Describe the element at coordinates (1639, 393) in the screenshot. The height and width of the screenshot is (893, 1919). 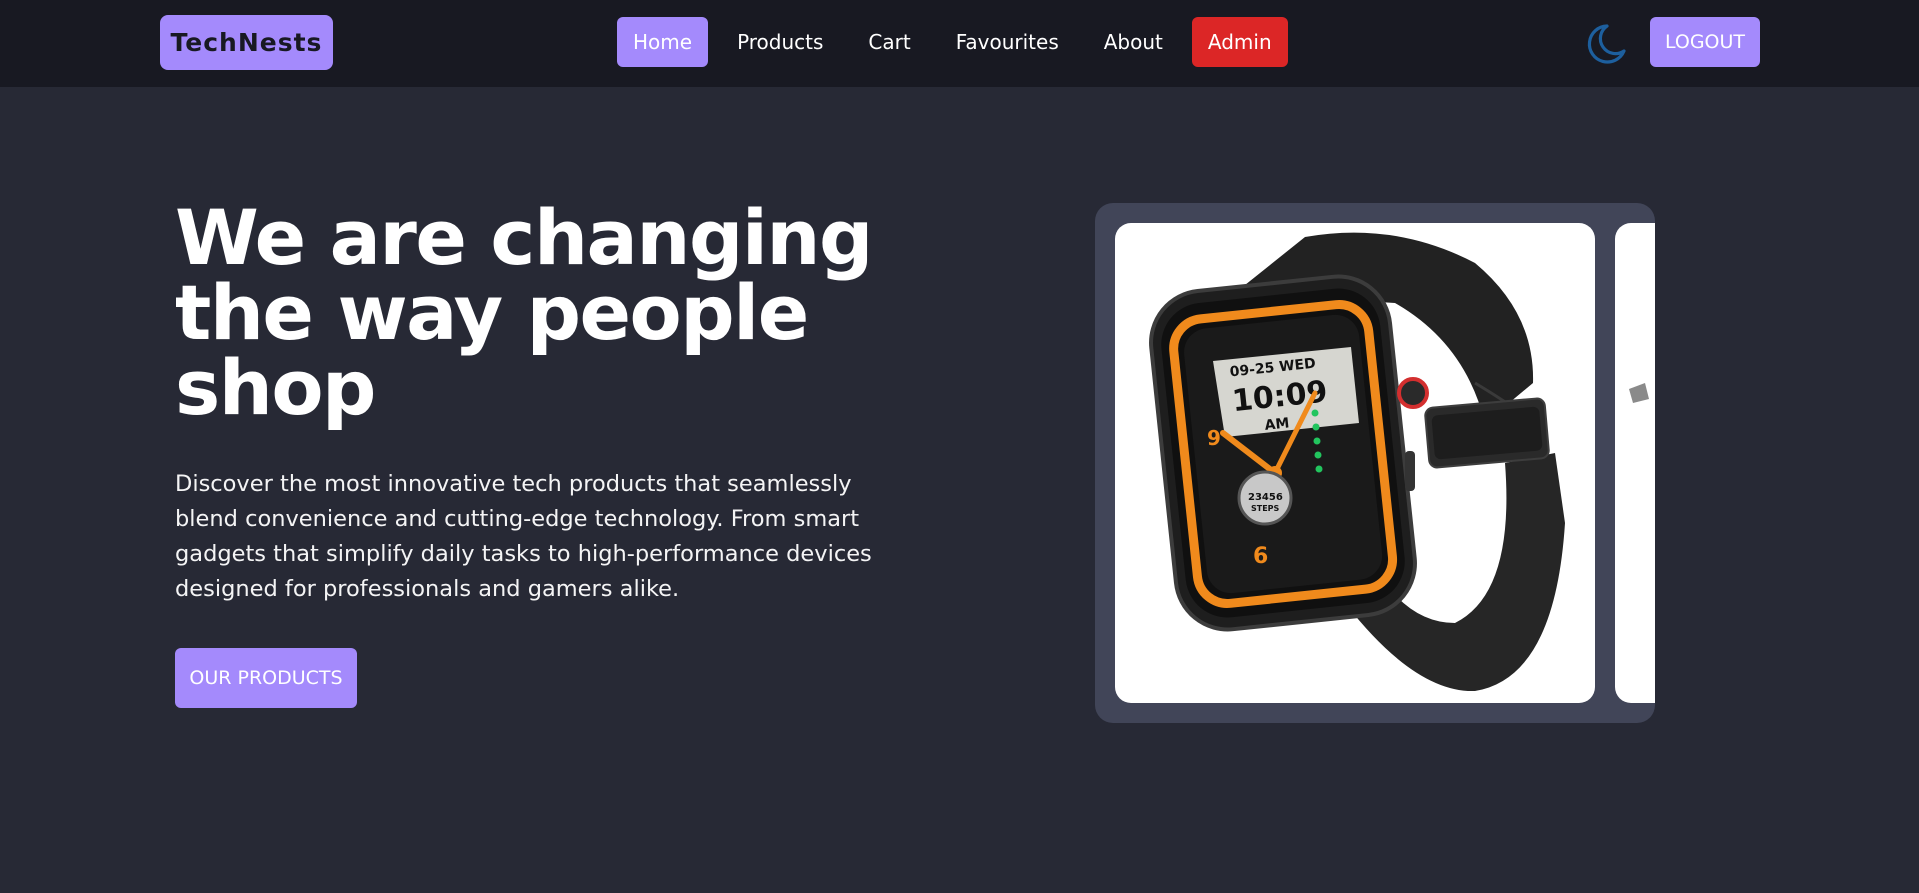
I see `product-image` at that location.